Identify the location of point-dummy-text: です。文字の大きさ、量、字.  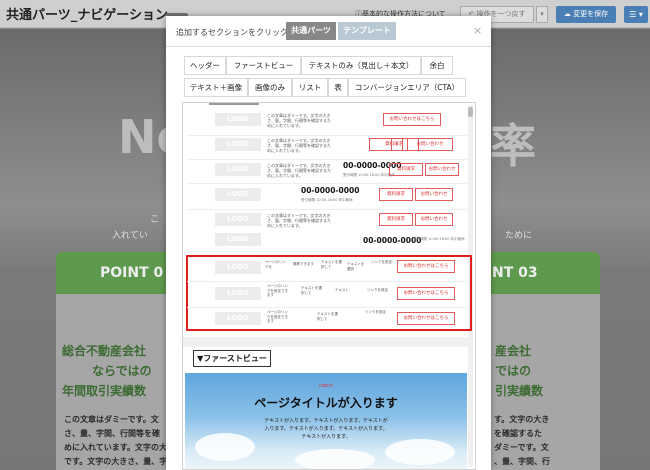
(116, 461).